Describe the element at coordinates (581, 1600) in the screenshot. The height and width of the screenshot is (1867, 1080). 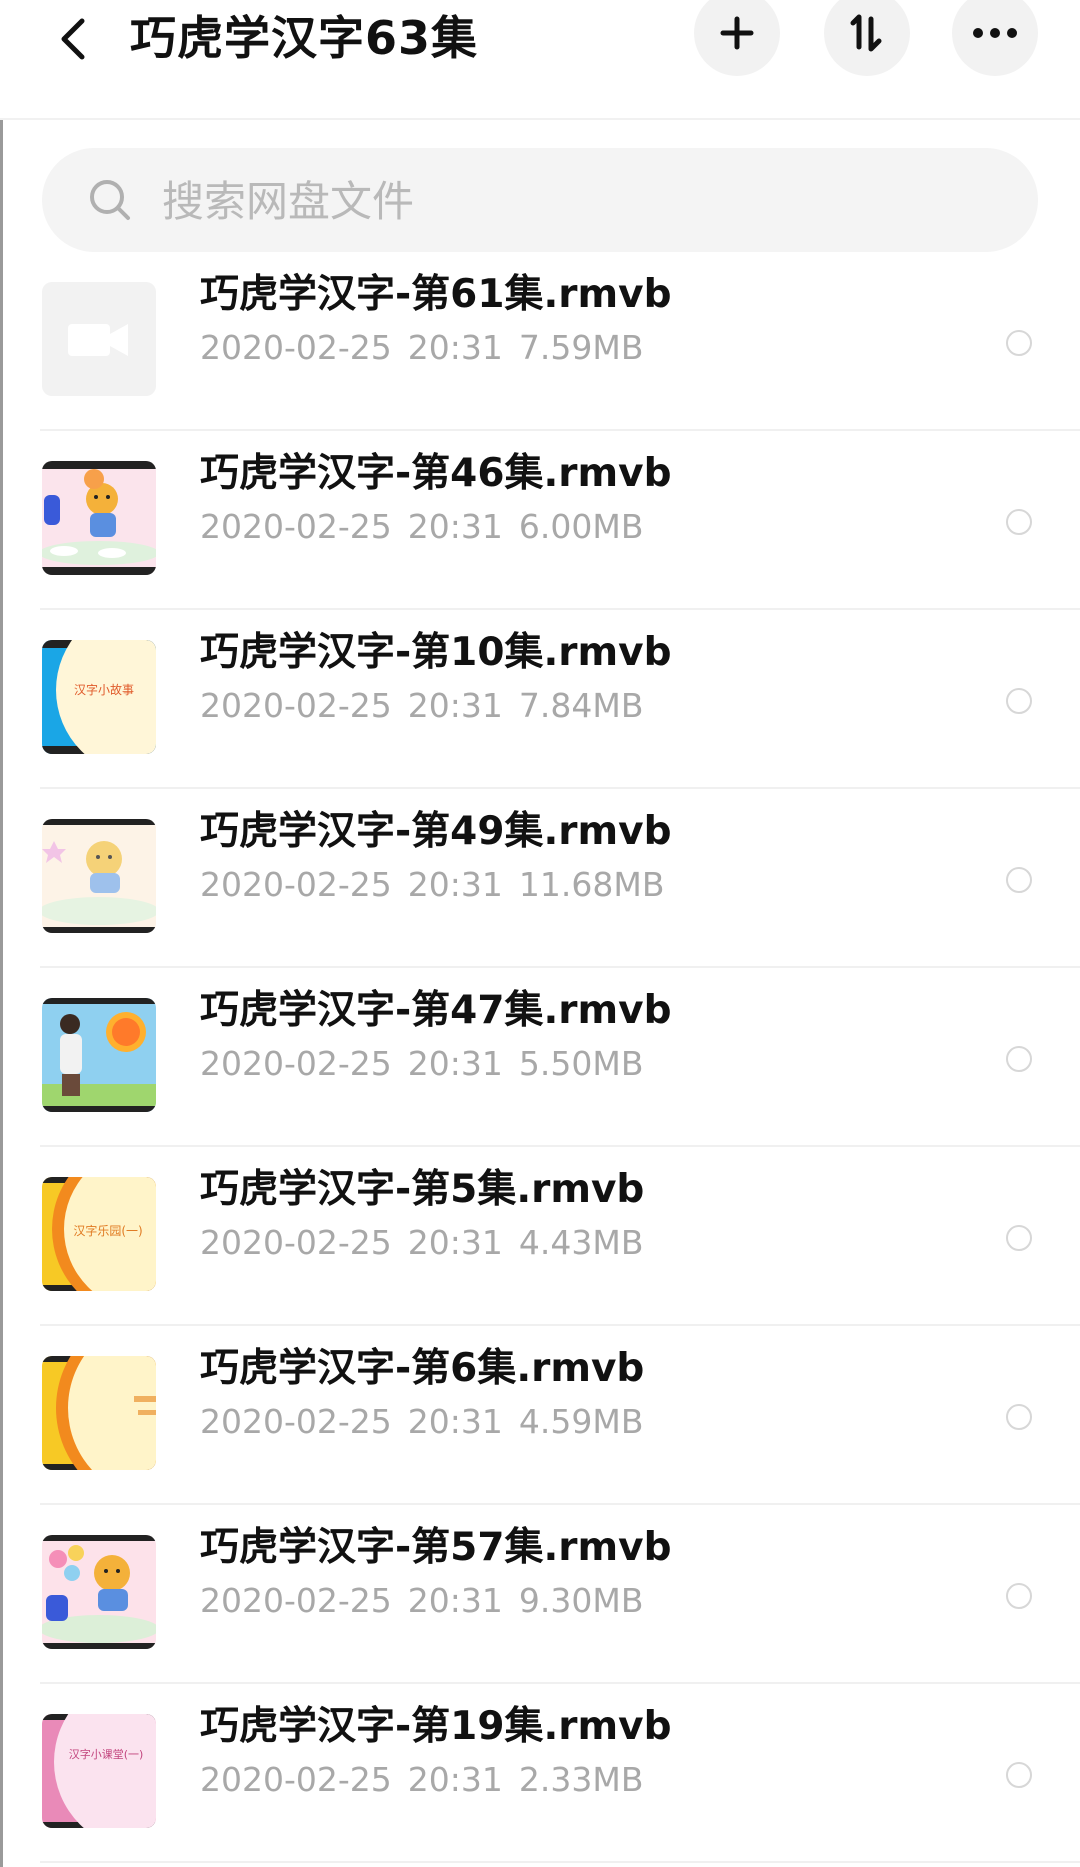
I see `file-size: 9.30MB` at that location.